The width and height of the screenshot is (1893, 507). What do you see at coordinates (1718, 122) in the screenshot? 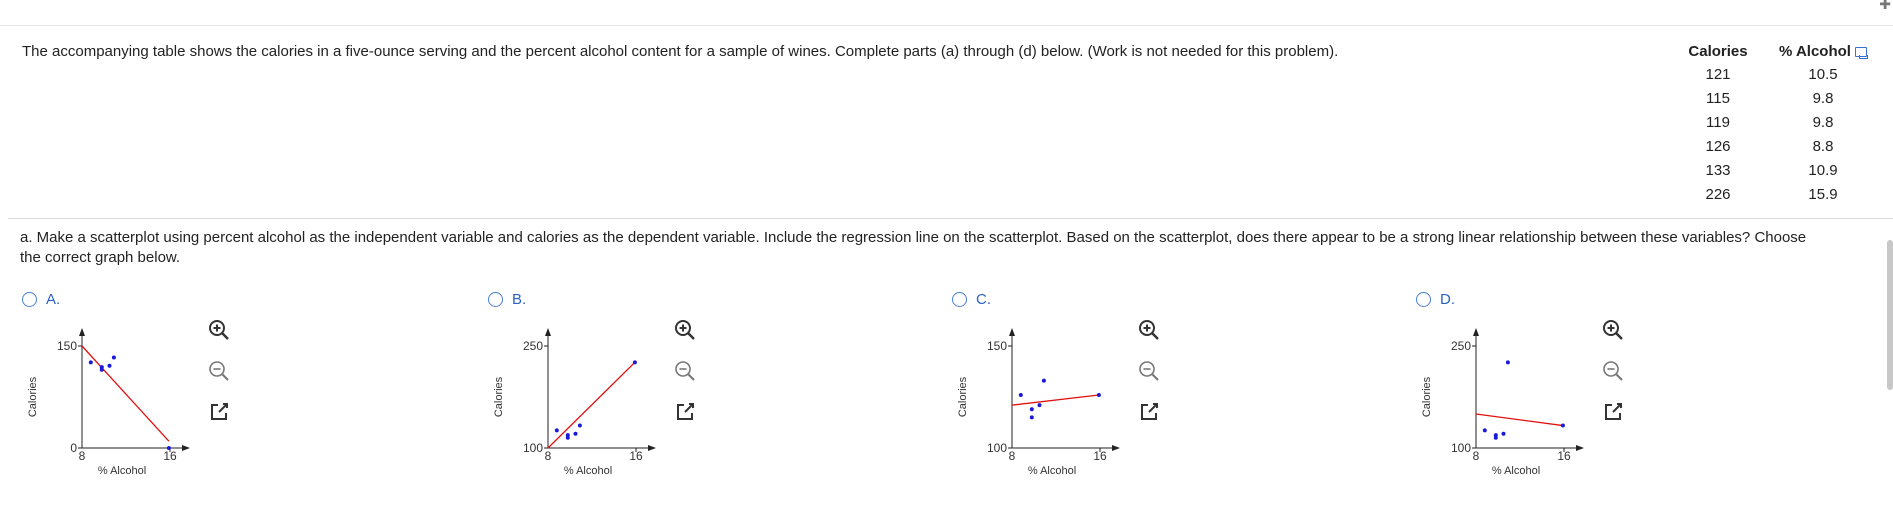
I see `cell-calories: 119` at bounding box center [1718, 122].